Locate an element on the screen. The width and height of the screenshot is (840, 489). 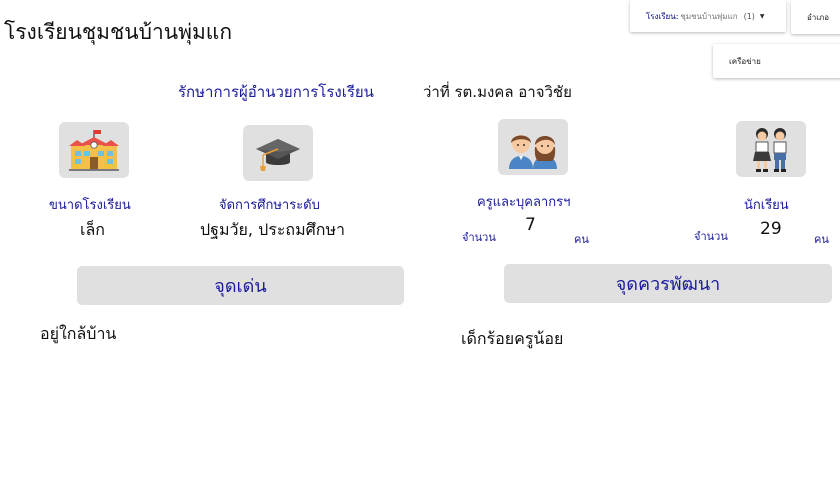
school-select-dropdown: โรงเรียน: ชุมชนบ้านพุ่มแก (1) ▼ is located at coordinates (708, 16).